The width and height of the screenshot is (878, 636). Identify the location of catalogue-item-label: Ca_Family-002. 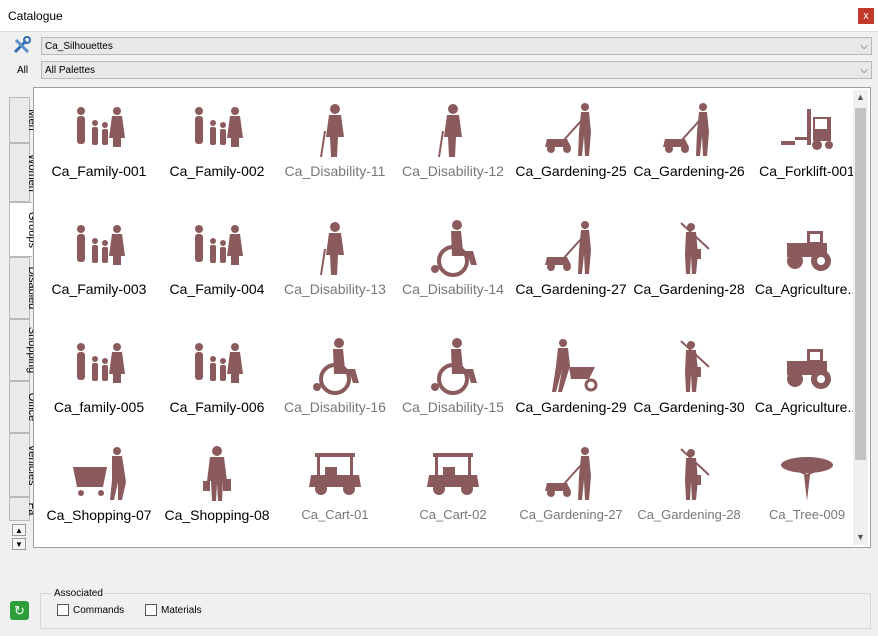
(217, 171).